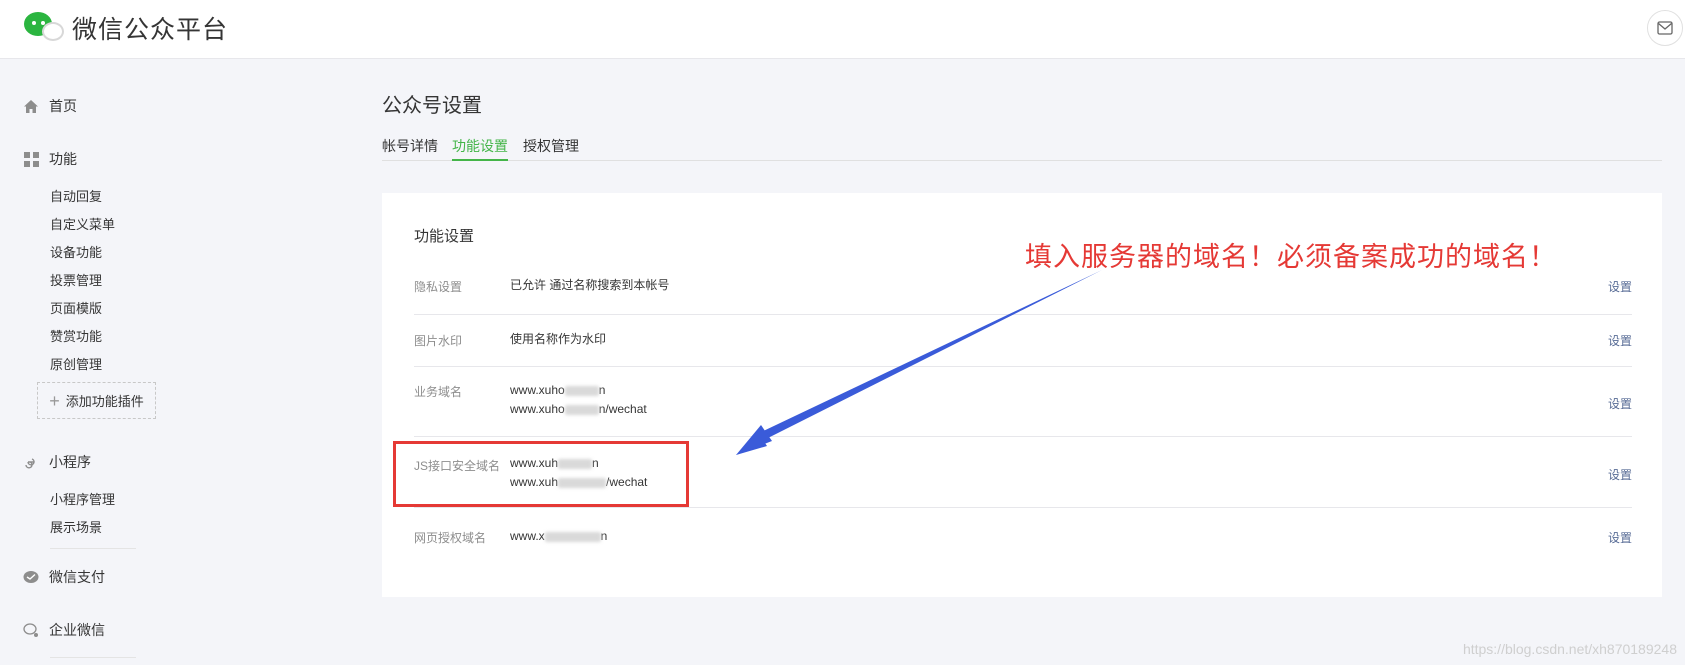 The width and height of the screenshot is (1685, 665). I want to click on tab-function-settings: 功能设置, so click(480, 148).